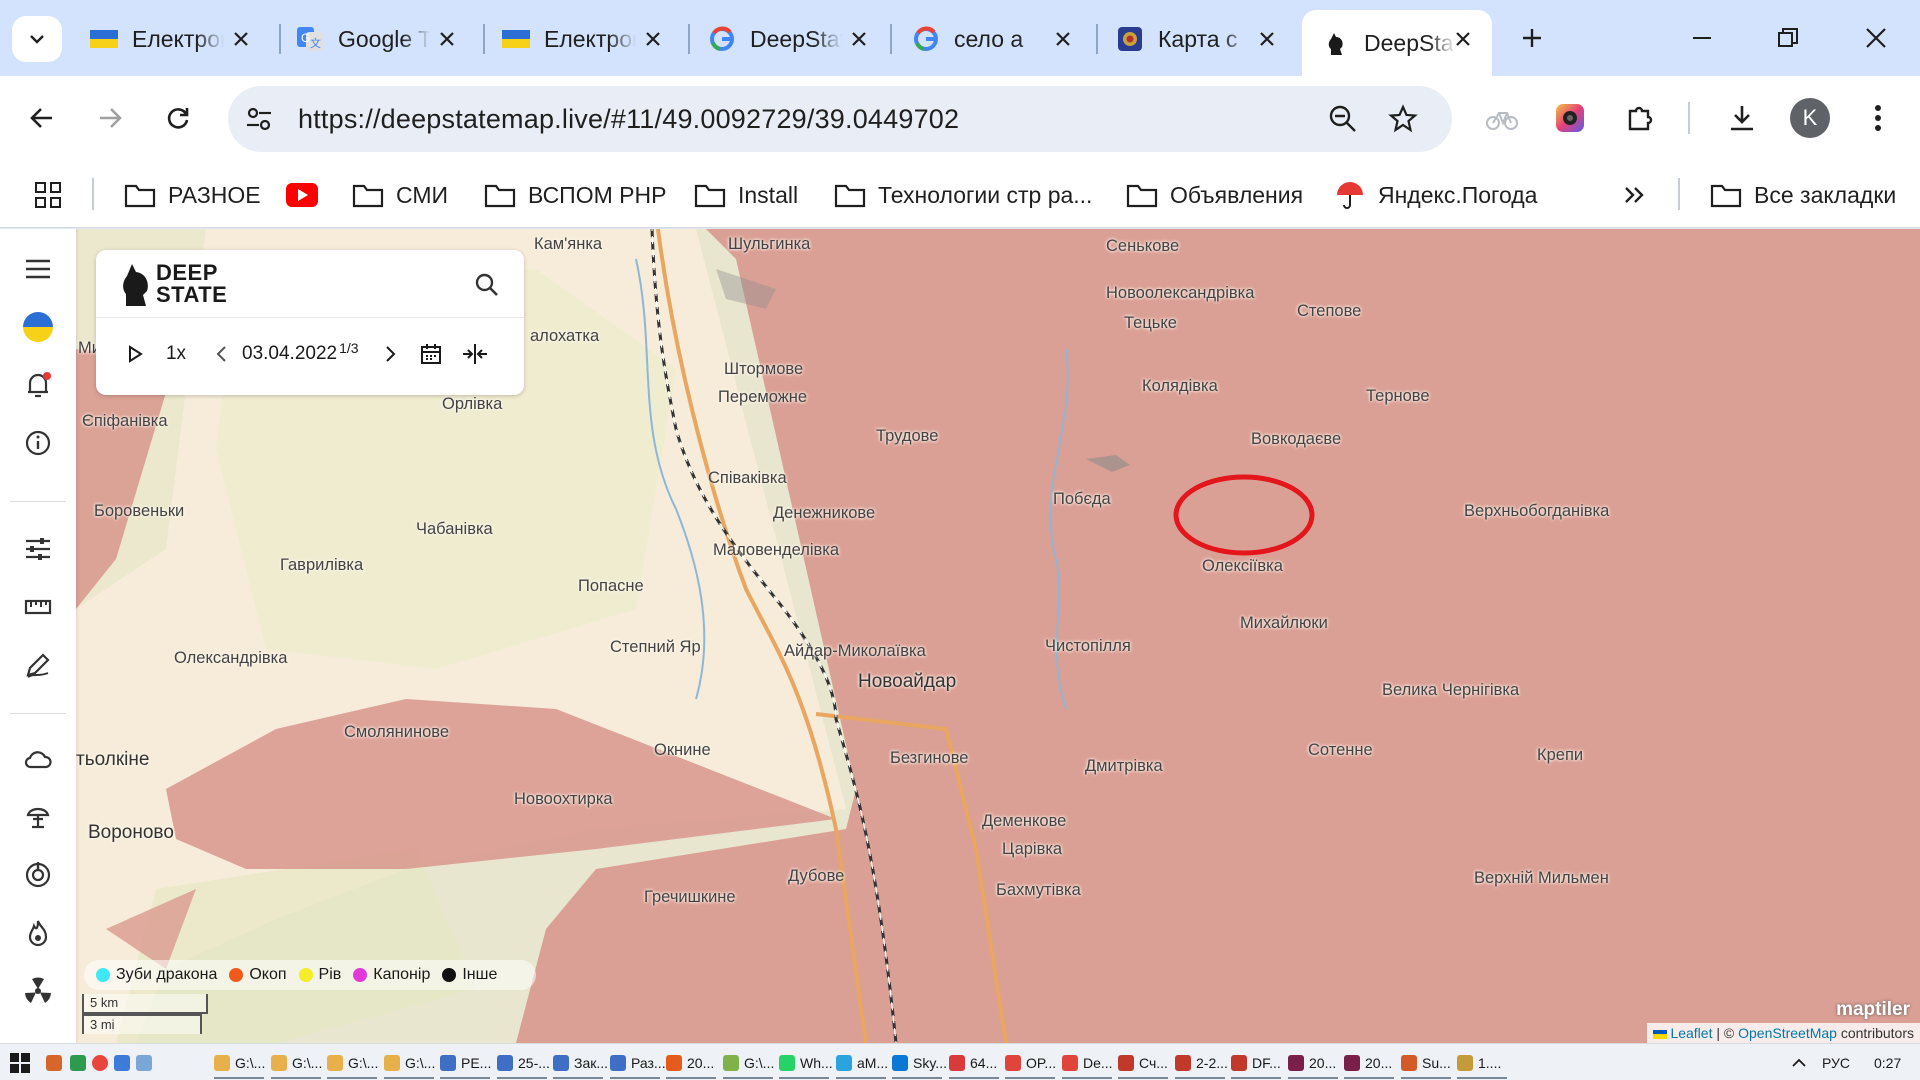  Describe the element at coordinates (38, 759) in the screenshot. I see `weather-button` at that location.